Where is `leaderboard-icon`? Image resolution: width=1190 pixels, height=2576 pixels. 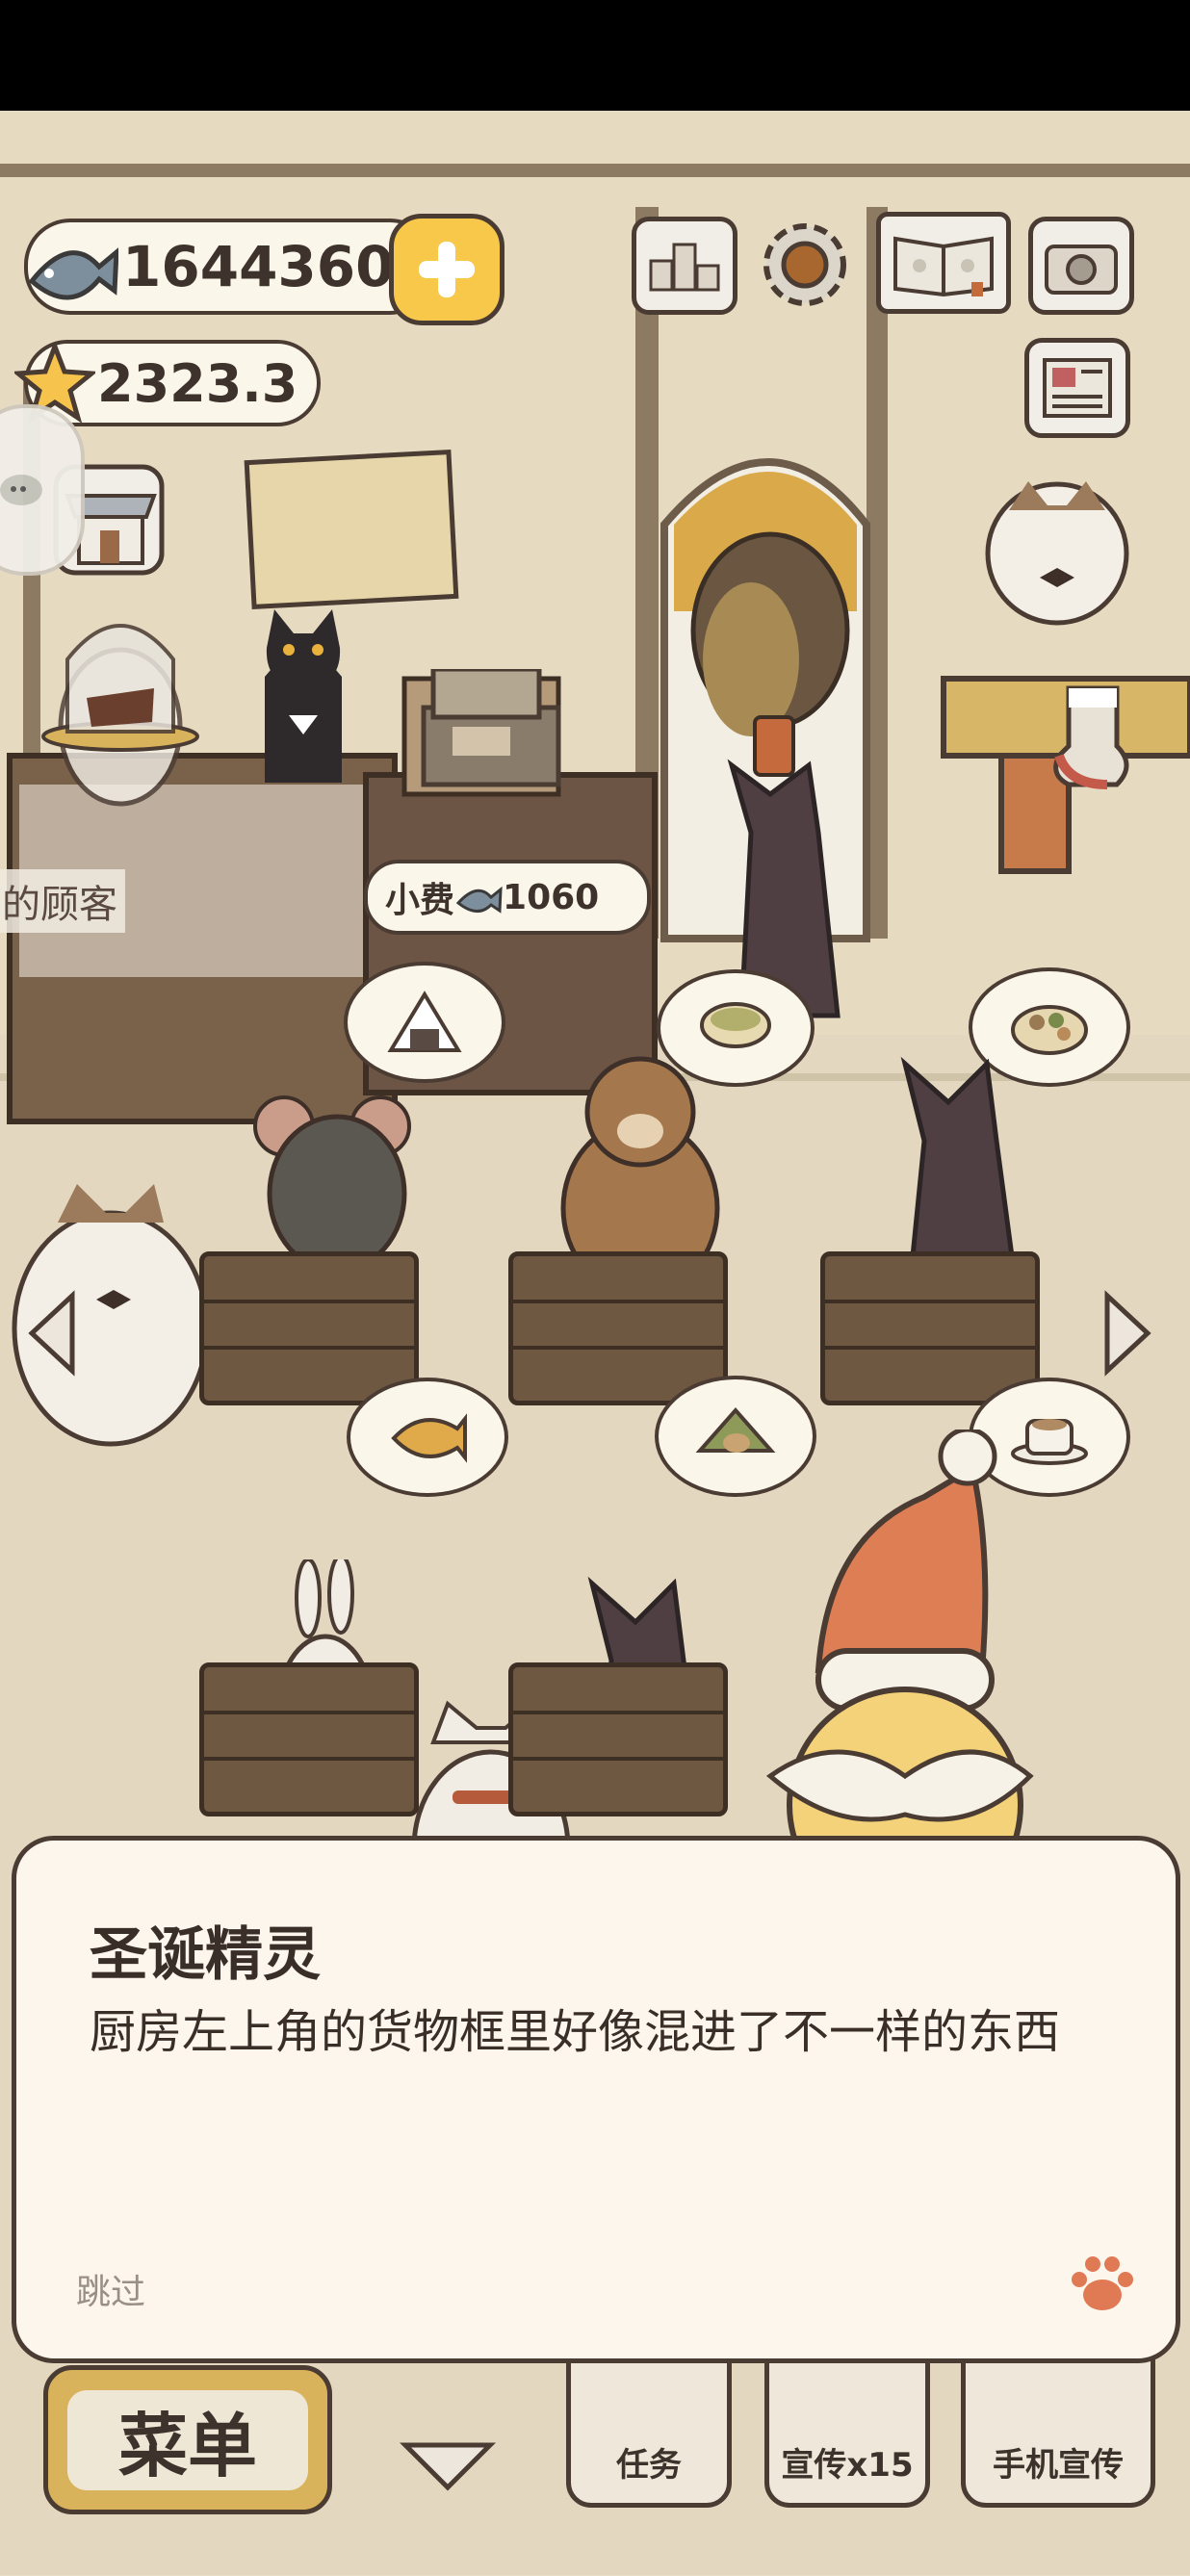 leaderboard-icon is located at coordinates (685, 267).